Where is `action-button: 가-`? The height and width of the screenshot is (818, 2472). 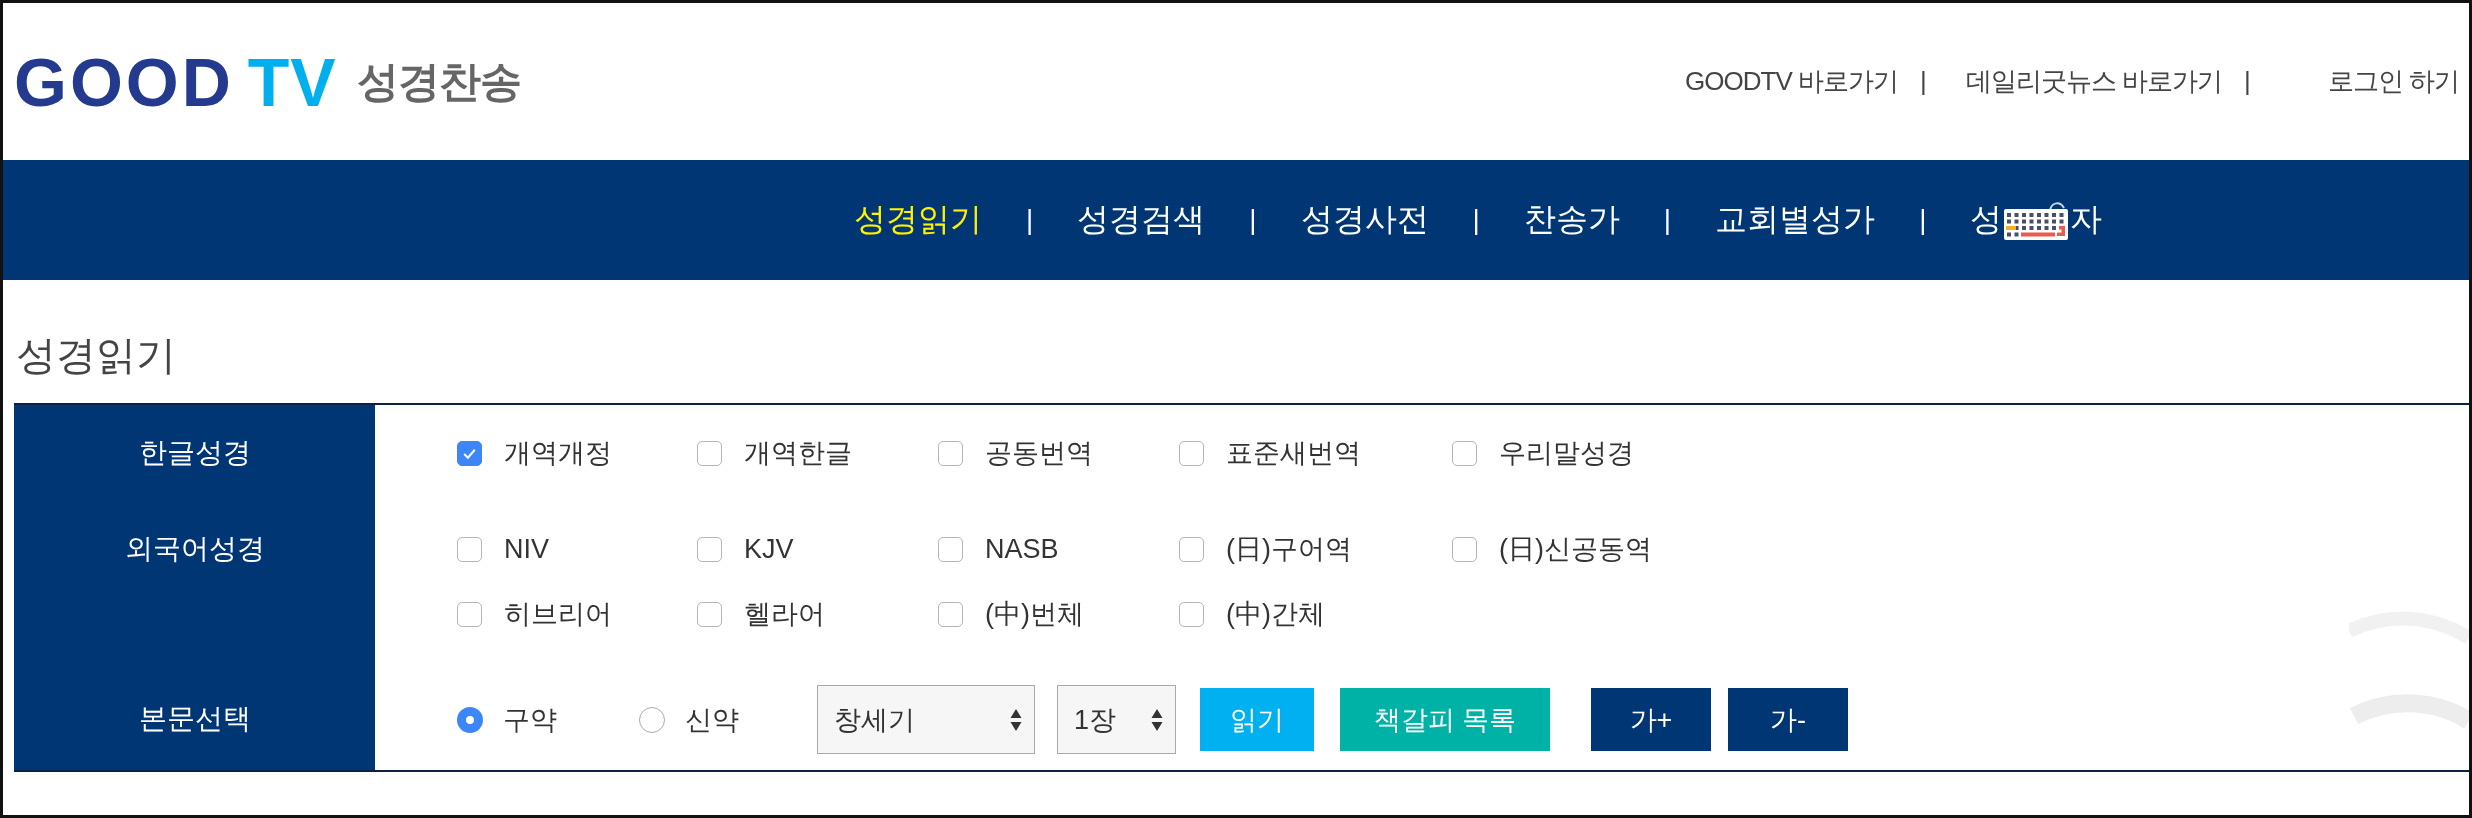 action-button: 가- is located at coordinates (1788, 719).